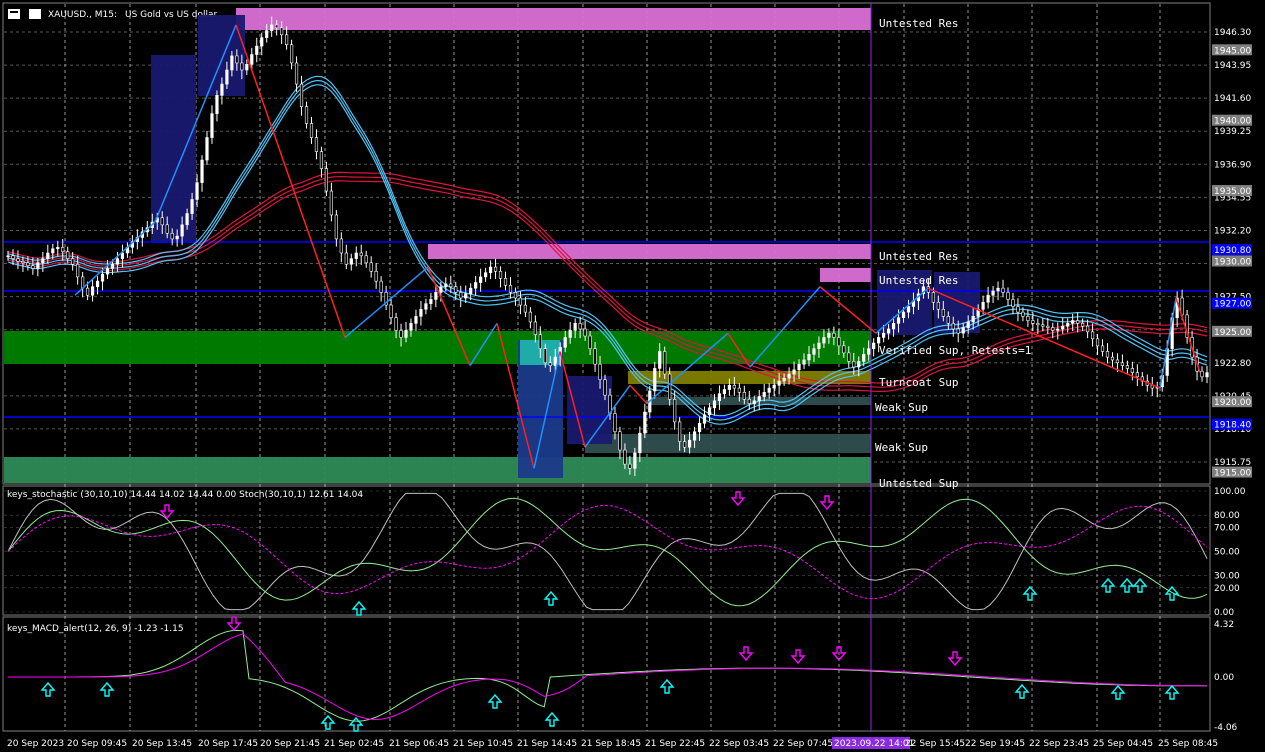 The image size is (1265, 752). Describe the element at coordinates (1232, 66) in the screenshot. I see `price-axis-label: 1943.95` at that location.